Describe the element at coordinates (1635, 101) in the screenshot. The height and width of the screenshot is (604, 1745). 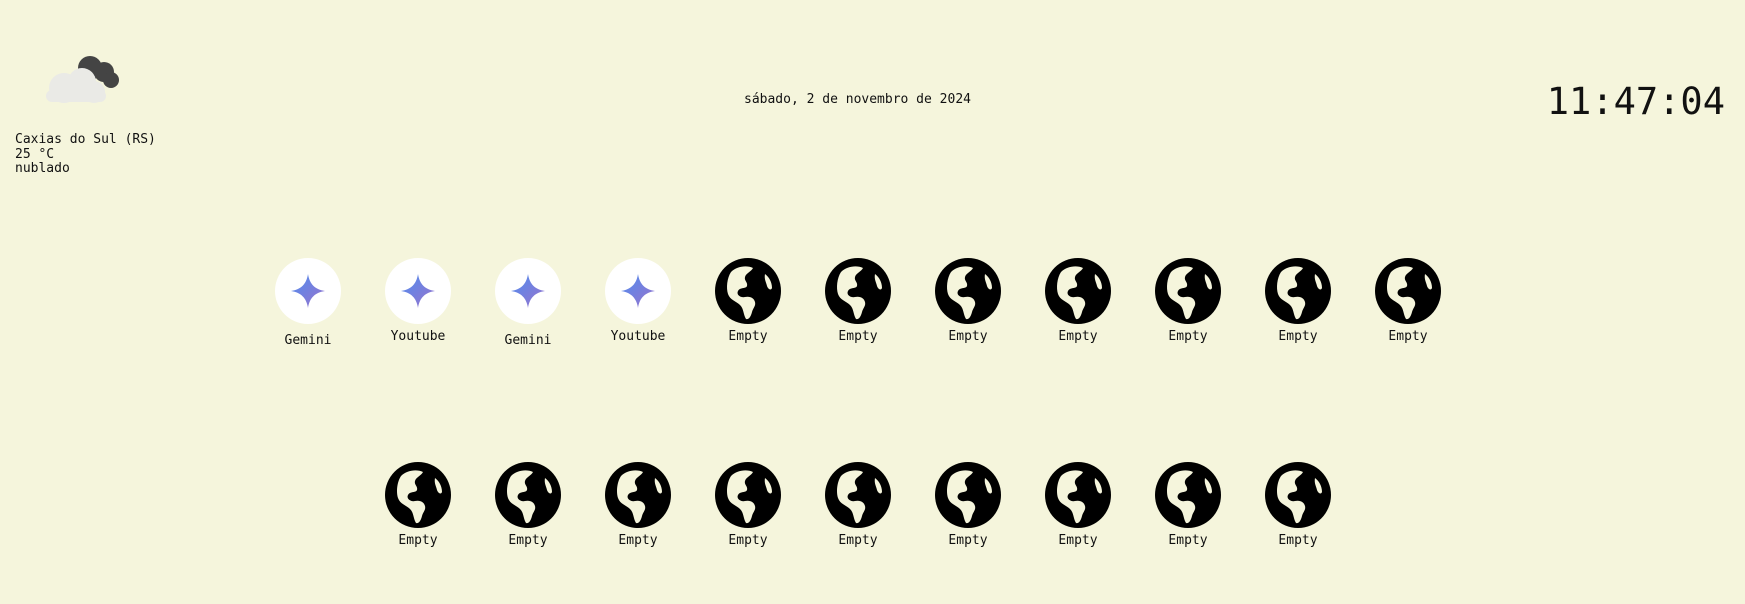
I see `clock-display: 11:47:04` at that location.